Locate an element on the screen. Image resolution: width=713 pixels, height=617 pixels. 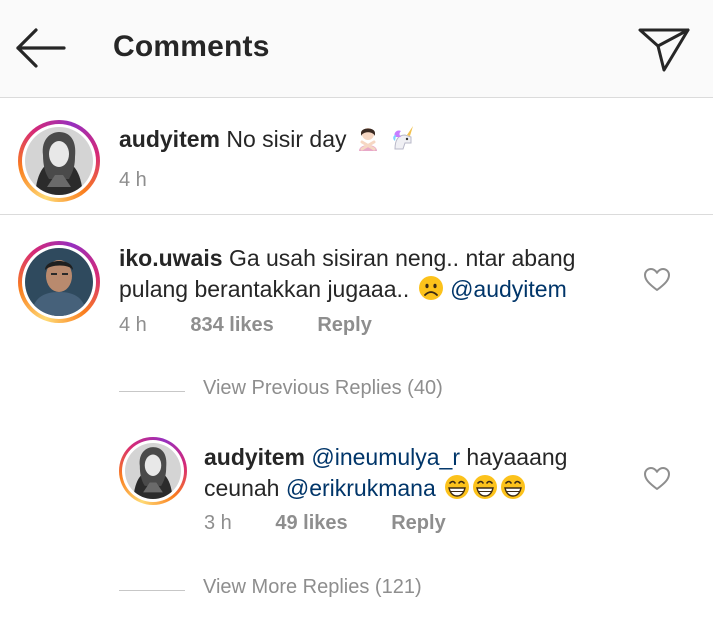
back-button is located at coordinates (40, 48).